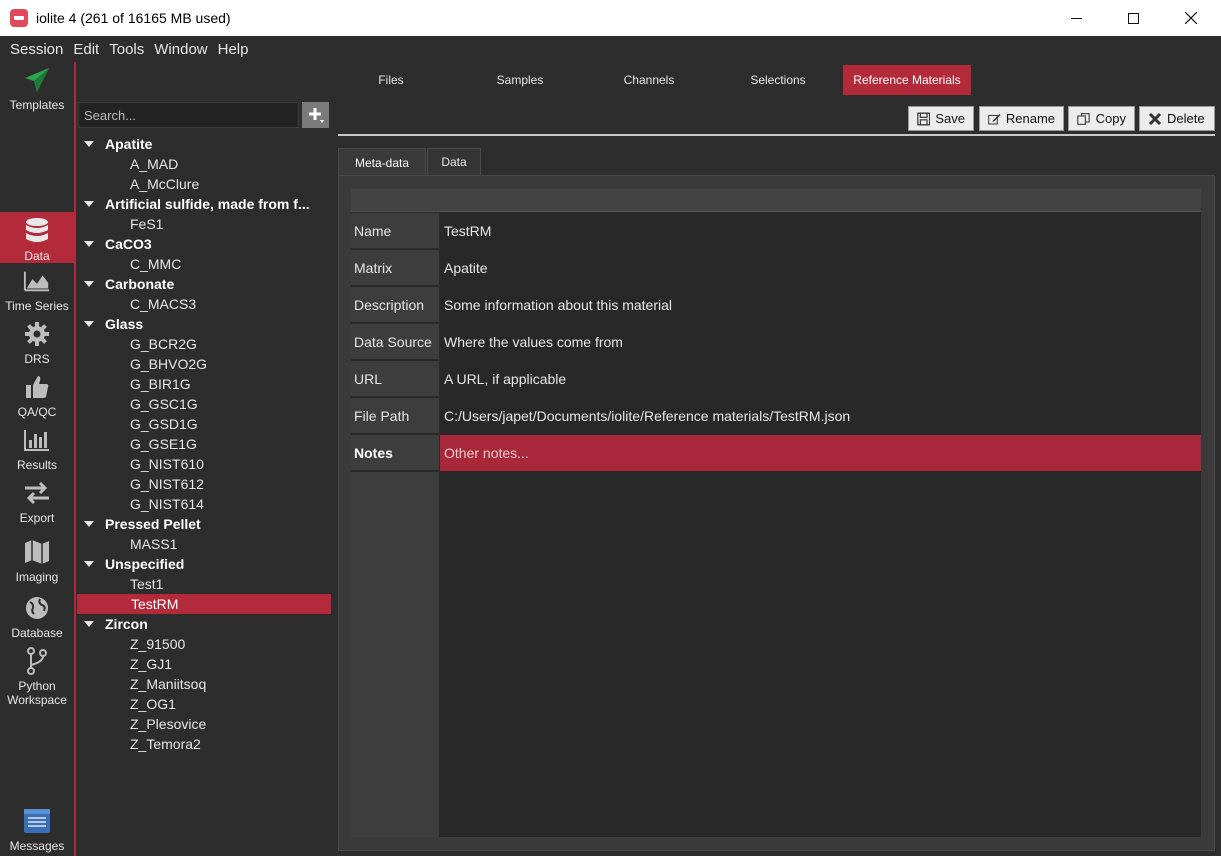 This screenshot has height=856, width=1221. What do you see at coordinates (37, 518) in the screenshot?
I see `nav-export-label: Export` at bounding box center [37, 518].